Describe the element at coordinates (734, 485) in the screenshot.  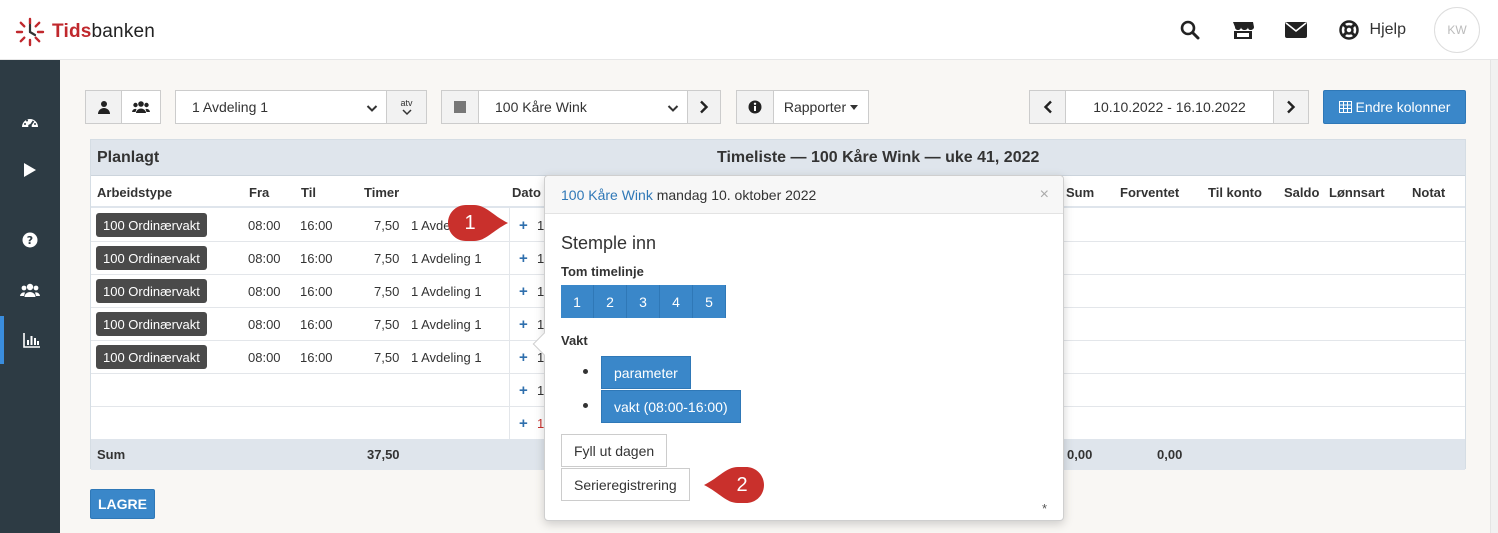
I see `callout-marker-2: 2` at that location.